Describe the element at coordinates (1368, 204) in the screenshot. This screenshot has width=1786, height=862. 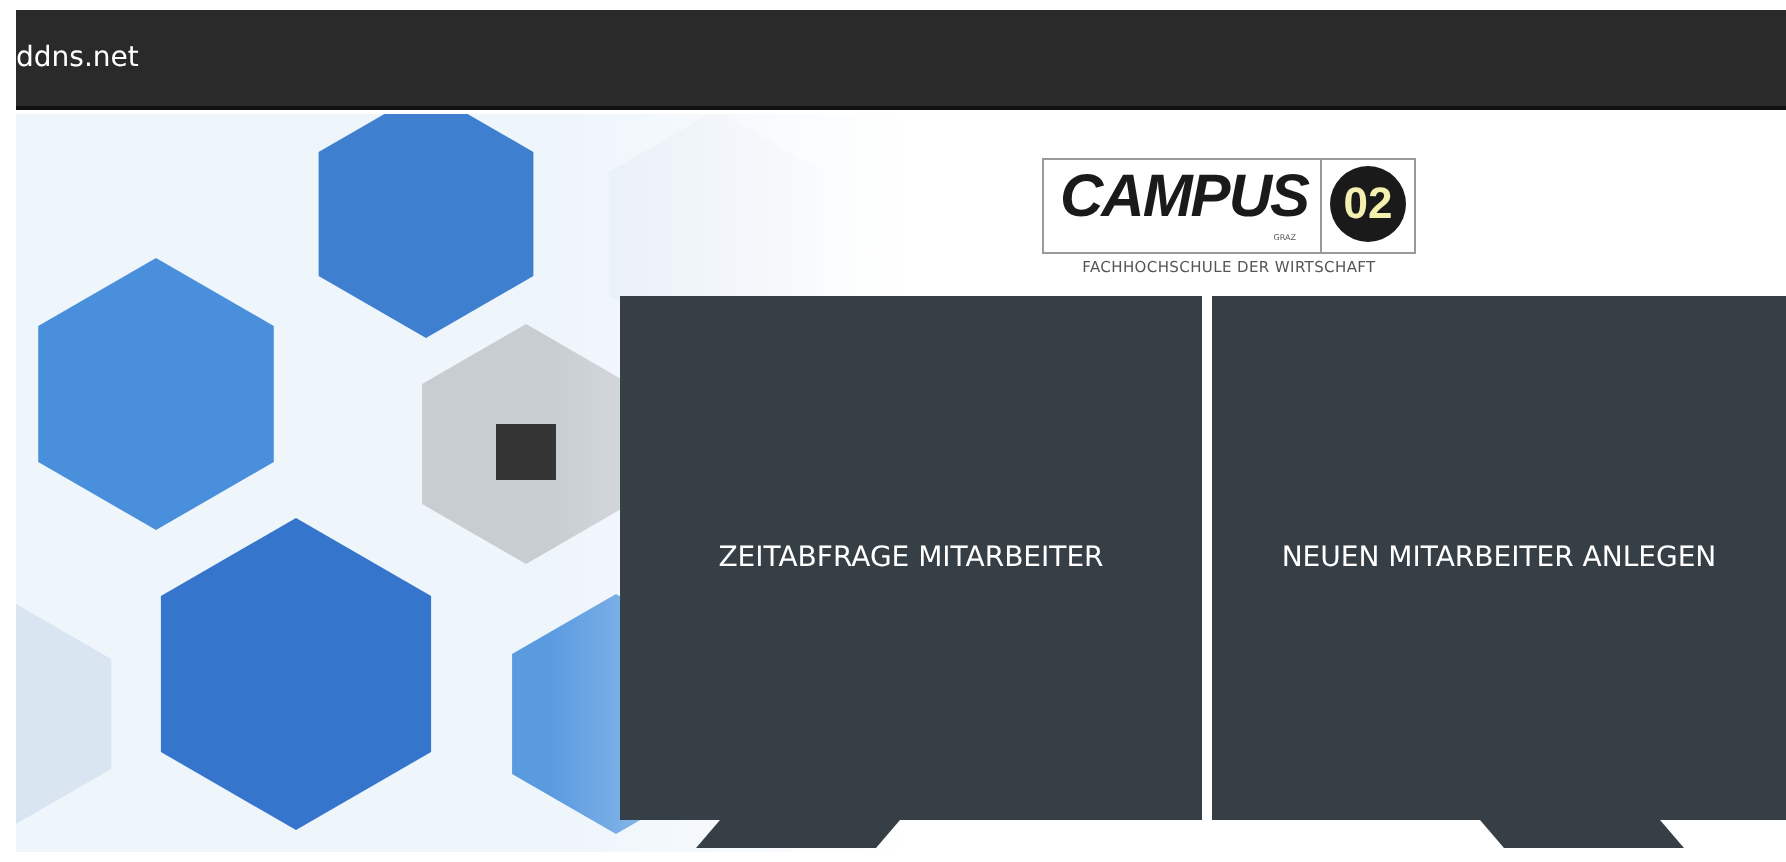
I see `logo-number: 02` at that location.